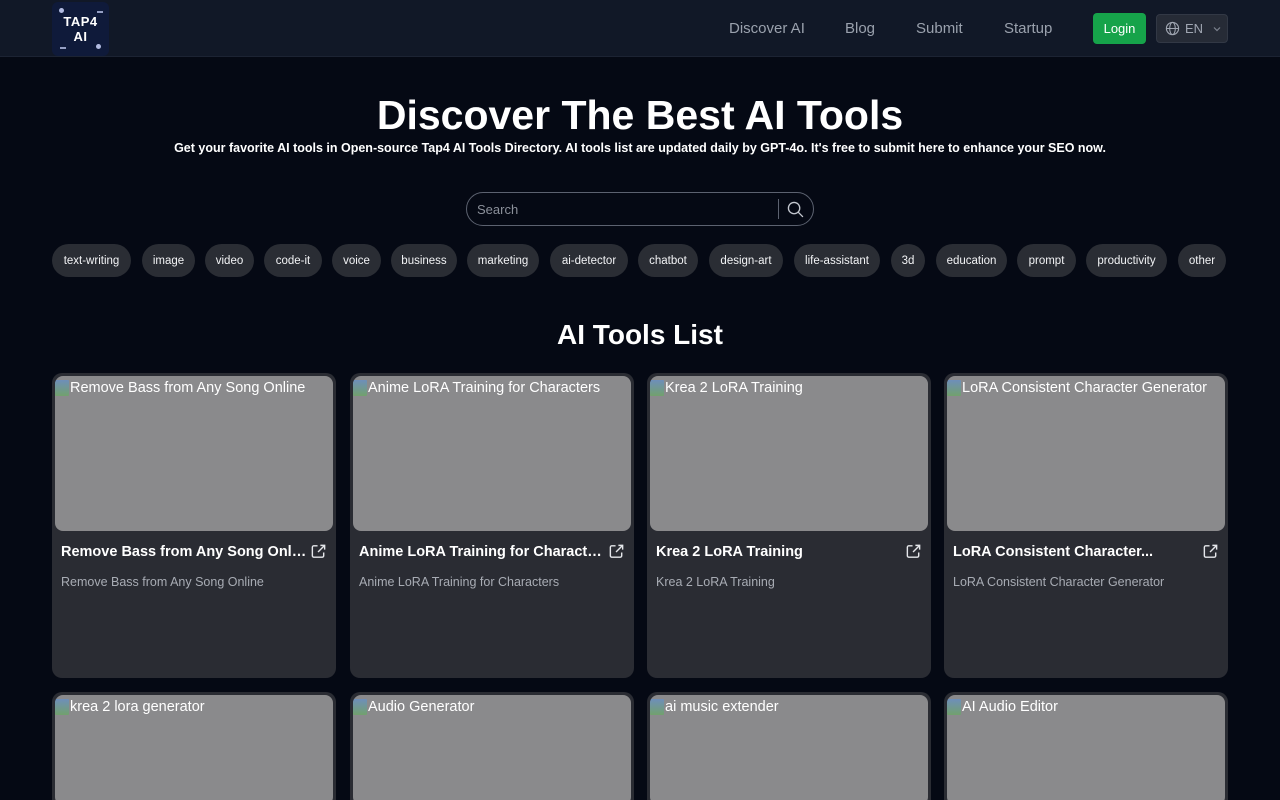 This screenshot has height=800, width=1280. I want to click on tool-thumbnail: krea 2 lora generator, so click(194, 747).